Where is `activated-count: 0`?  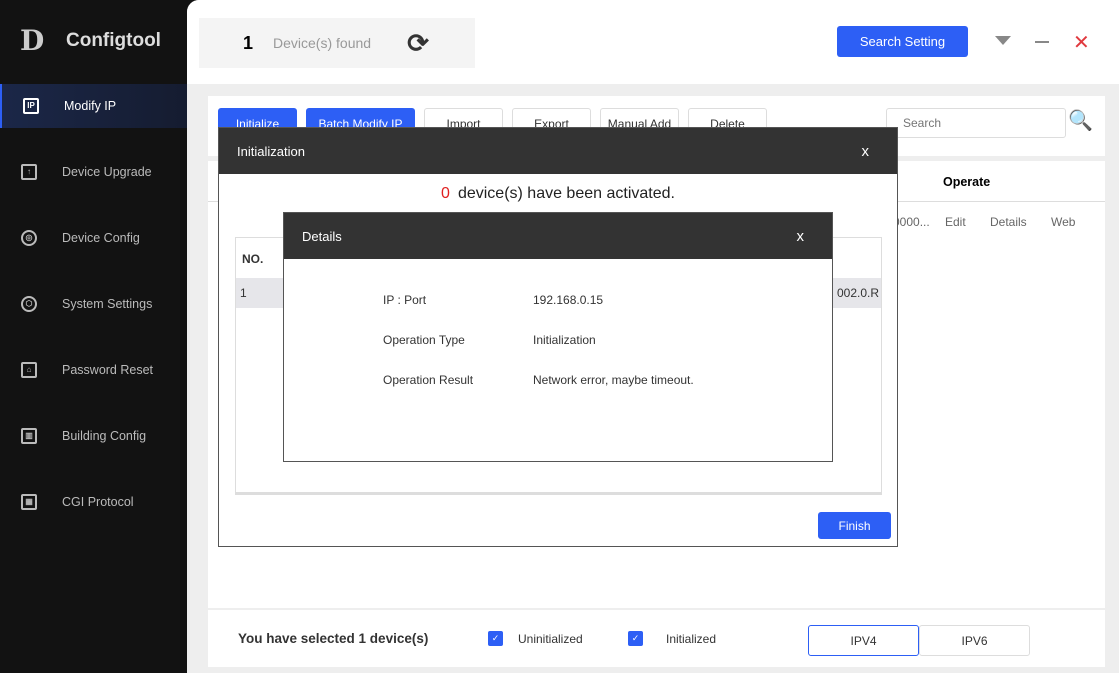
activated-count: 0 is located at coordinates (445, 193).